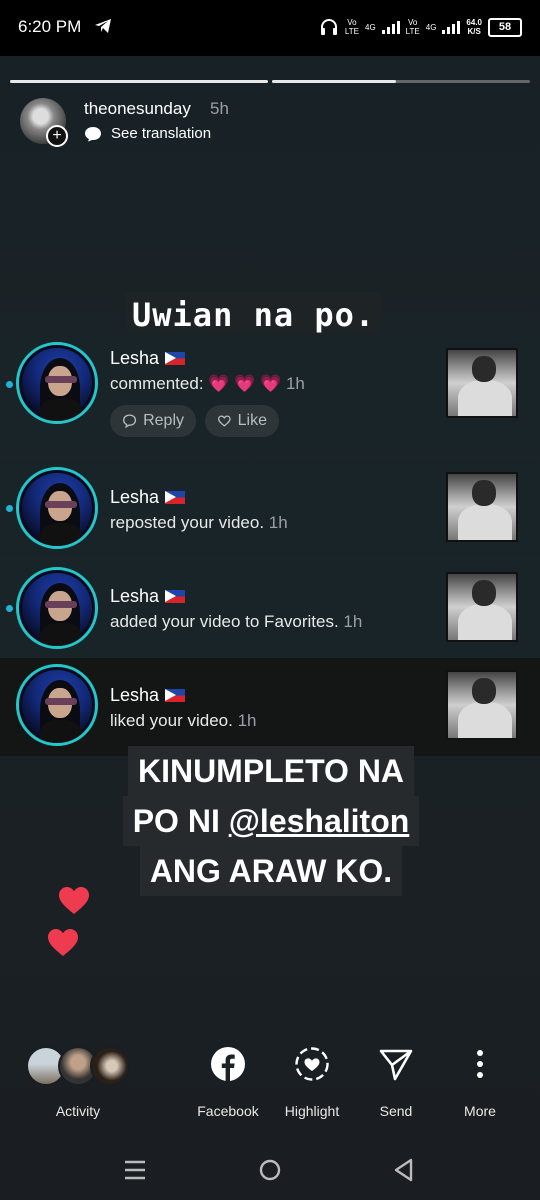 The image size is (540, 1200). Describe the element at coordinates (93, 134) in the screenshot. I see `translate-icon` at that location.